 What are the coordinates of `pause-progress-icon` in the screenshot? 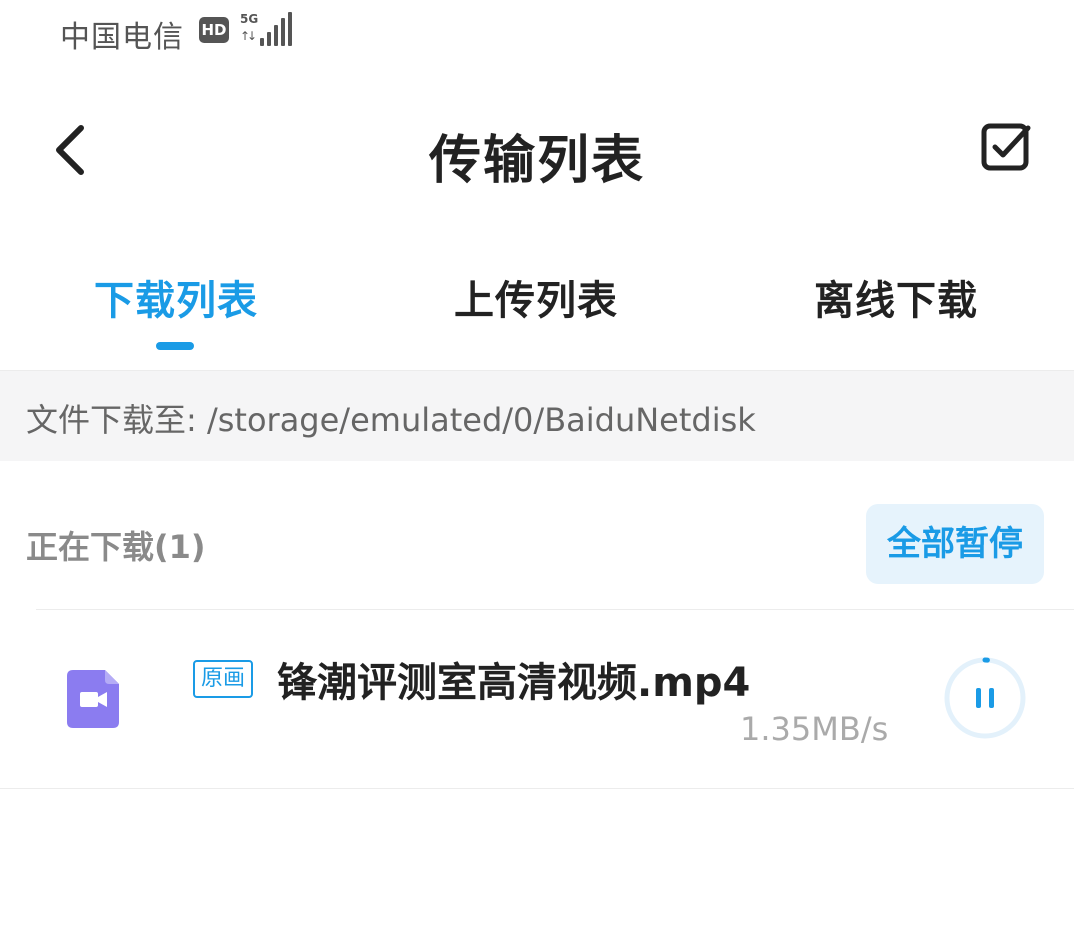 It's located at (985, 698).